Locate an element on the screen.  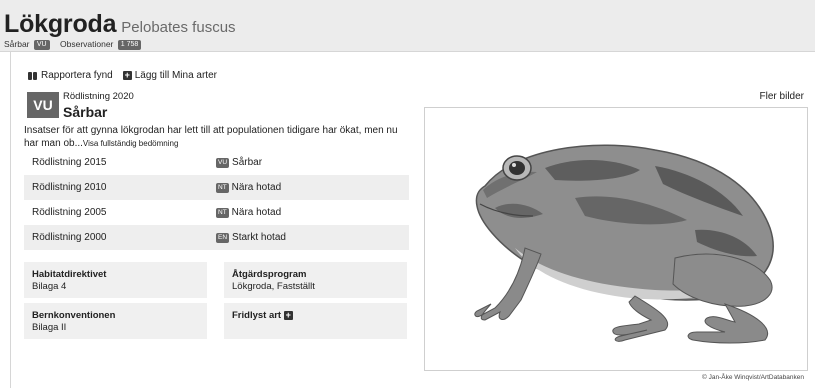
history-badge: VU is located at coordinates (223, 162).